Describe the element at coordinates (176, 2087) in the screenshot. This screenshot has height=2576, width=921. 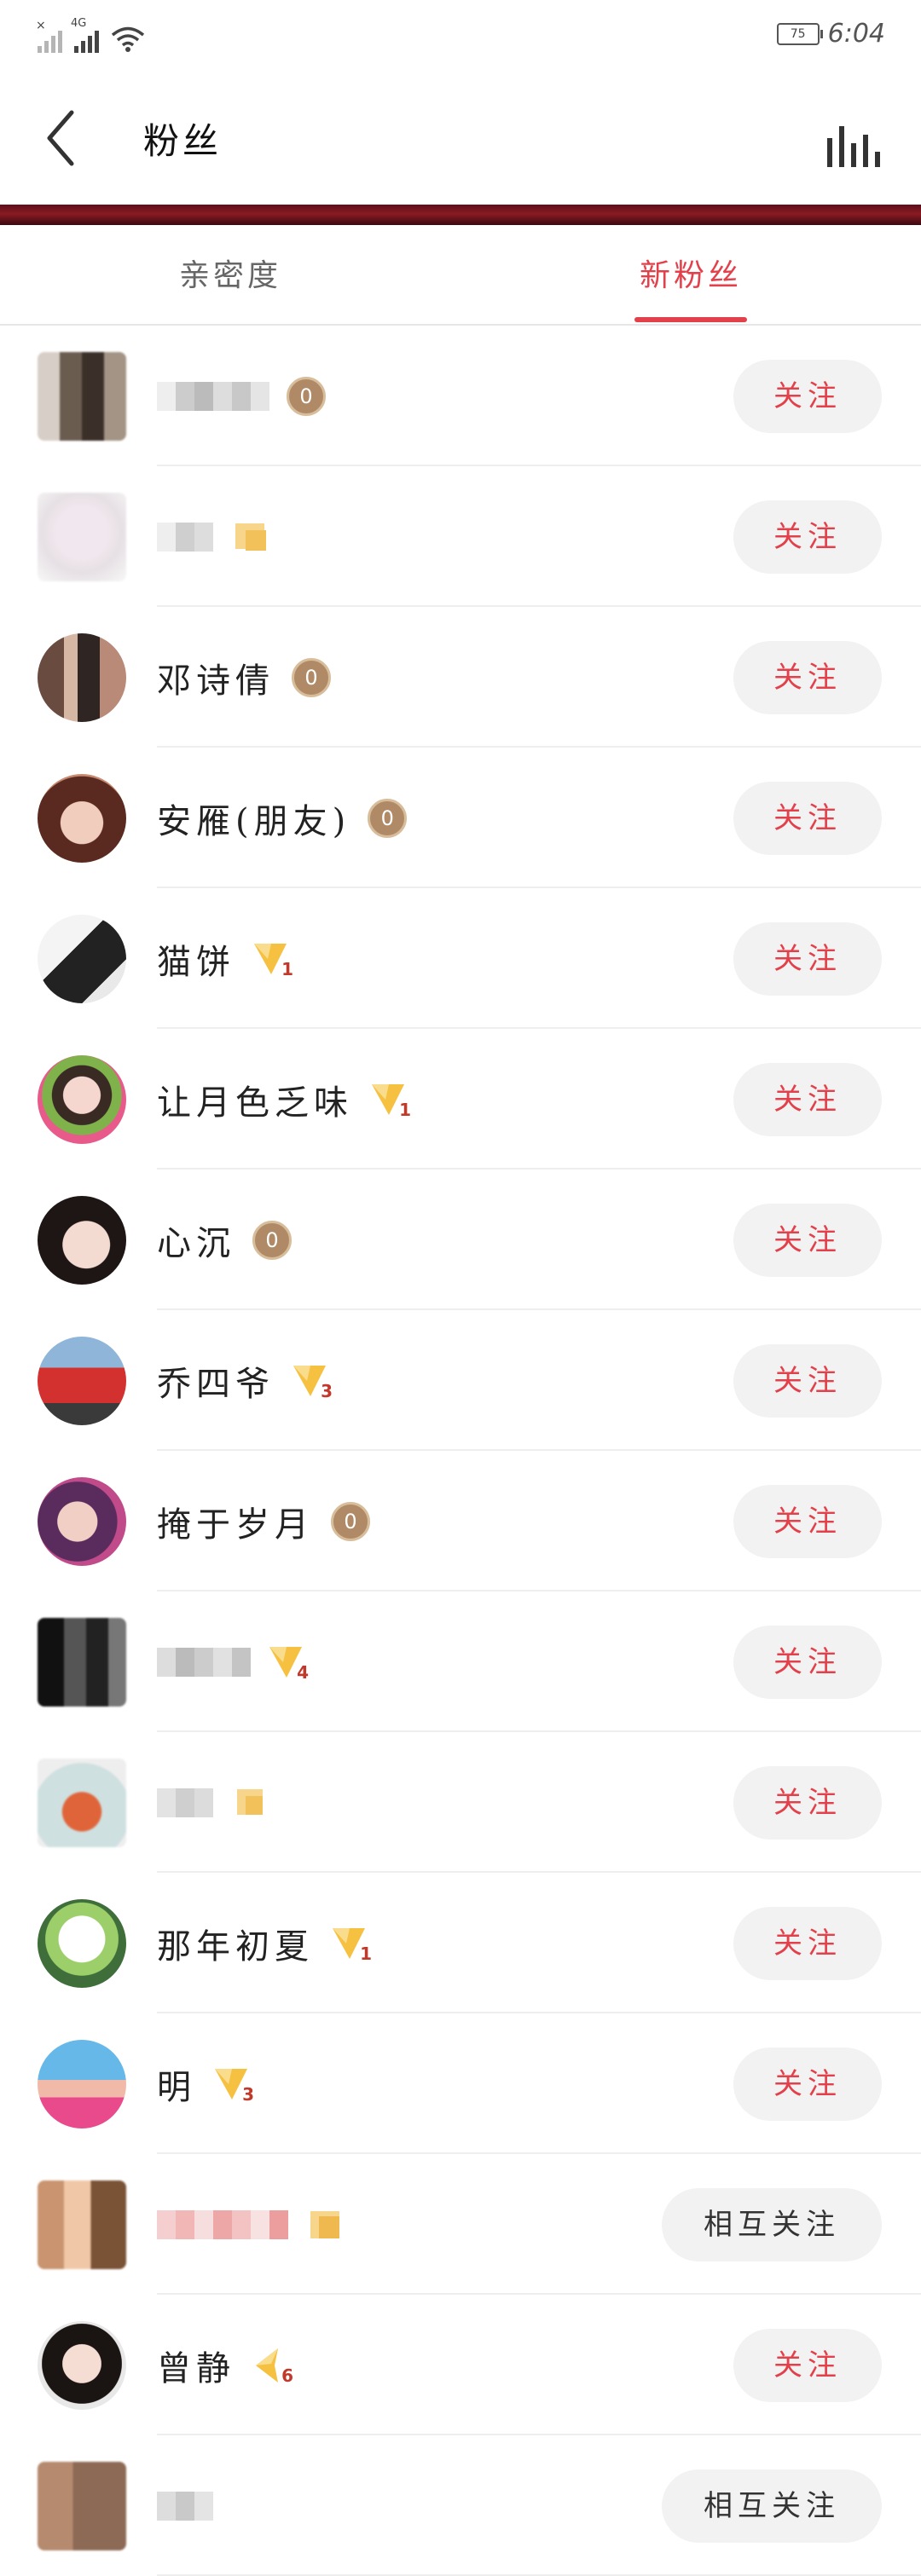
I see `fan-name: 明` at that location.